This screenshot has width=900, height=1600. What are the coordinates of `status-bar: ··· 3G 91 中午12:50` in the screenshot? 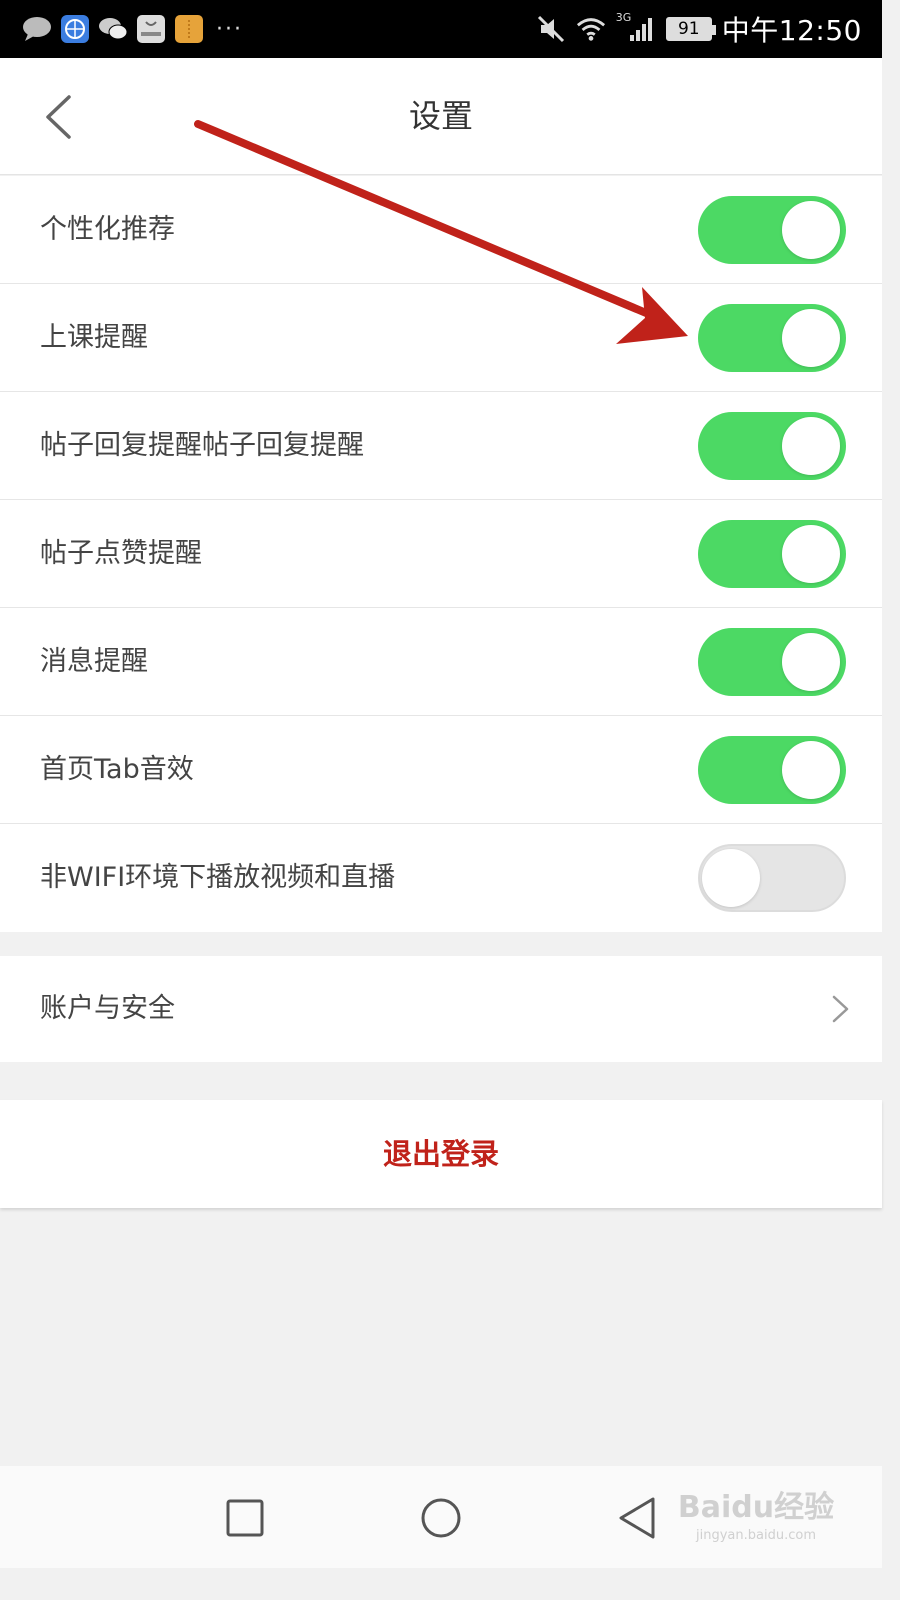 It's located at (441, 29).